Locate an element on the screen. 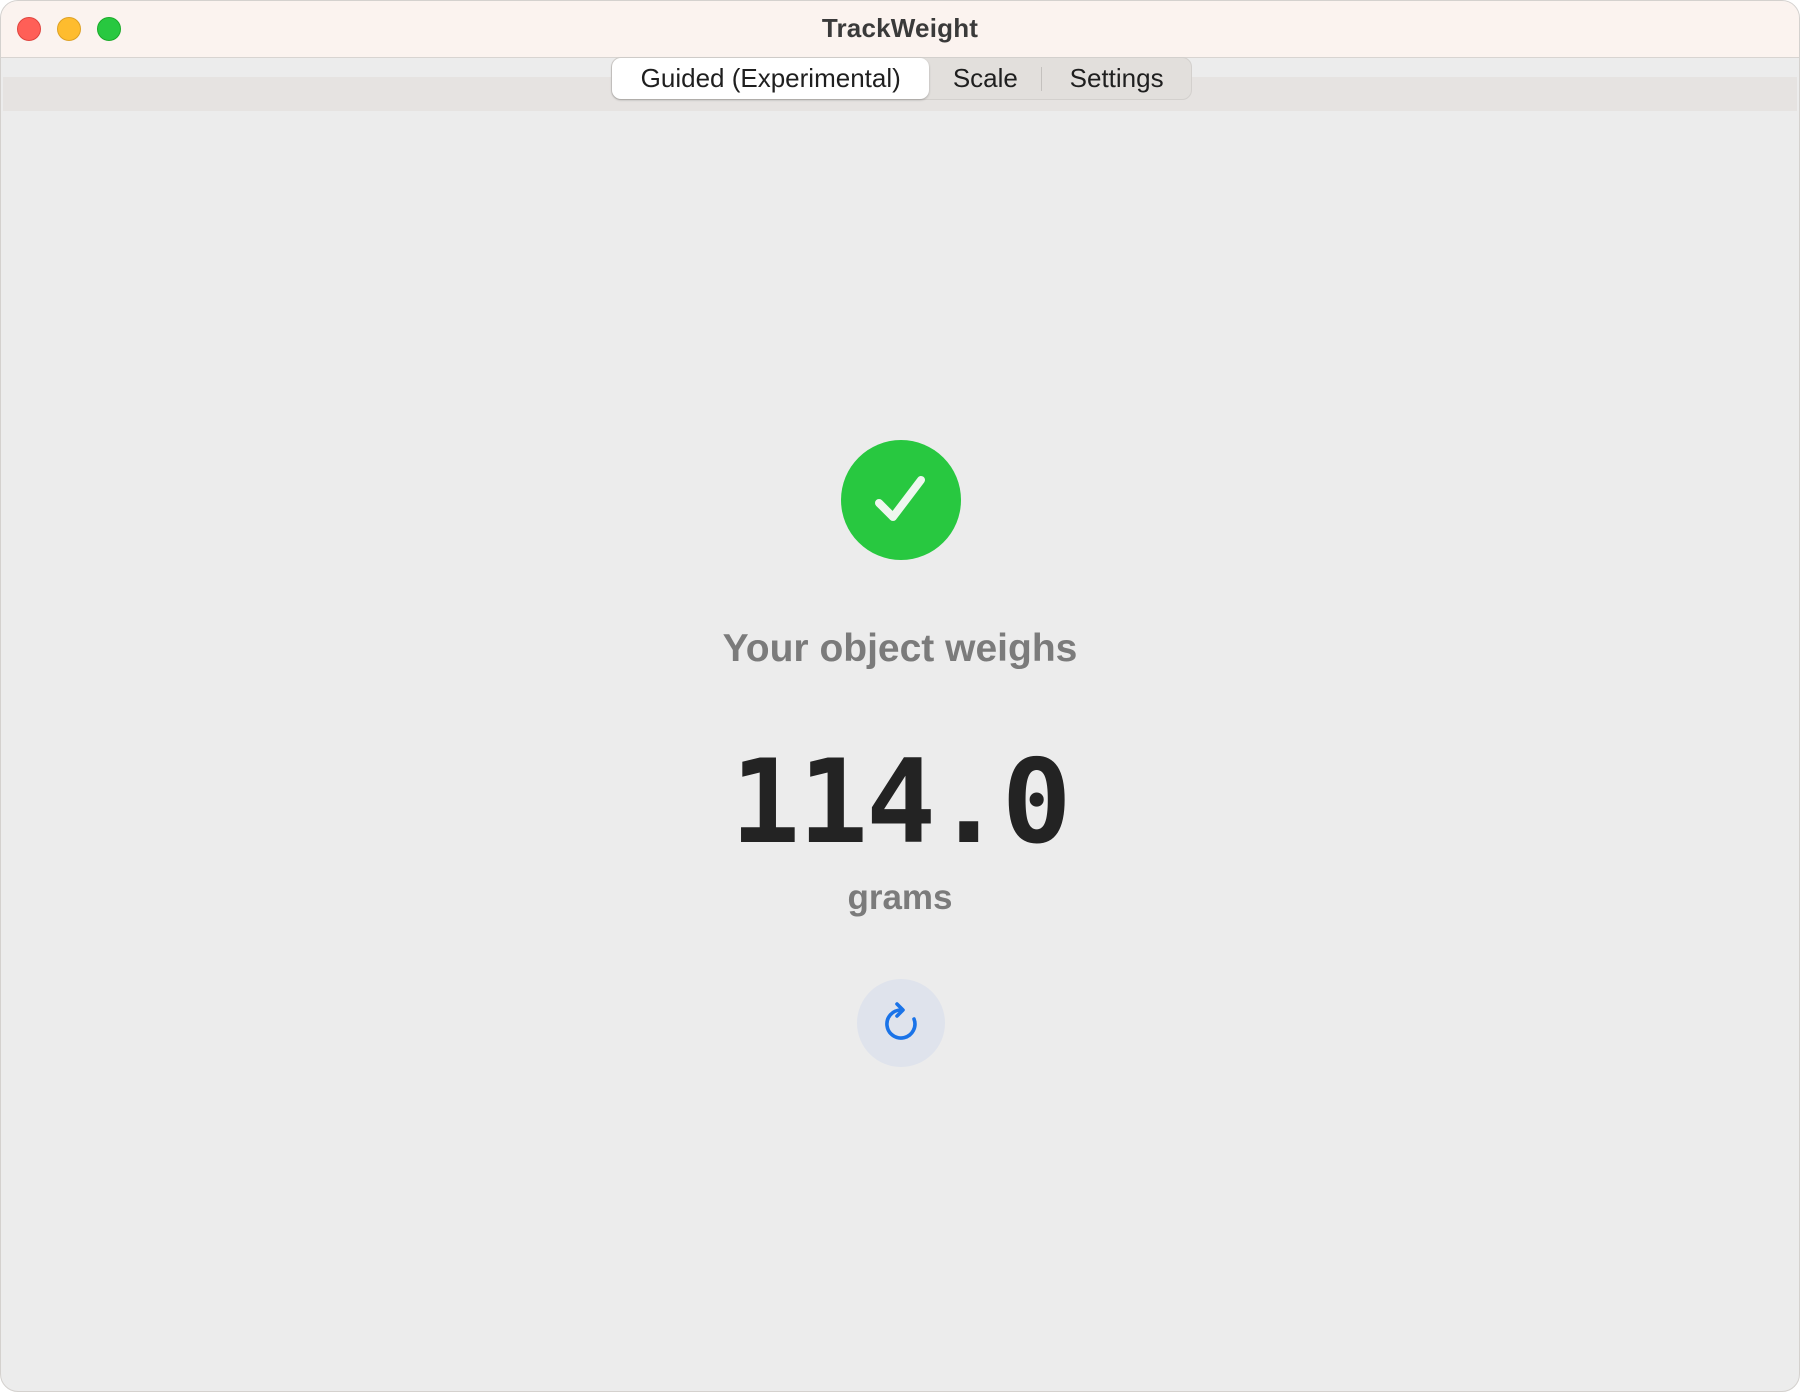 The image size is (1800, 1392). tab-scale-label: Scale is located at coordinates (985, 78).